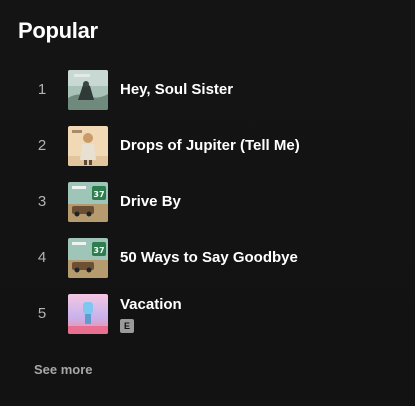  Describe the element at coordinates (63, 370) in the screenshot. I see `see-more-button: See more` at that location.